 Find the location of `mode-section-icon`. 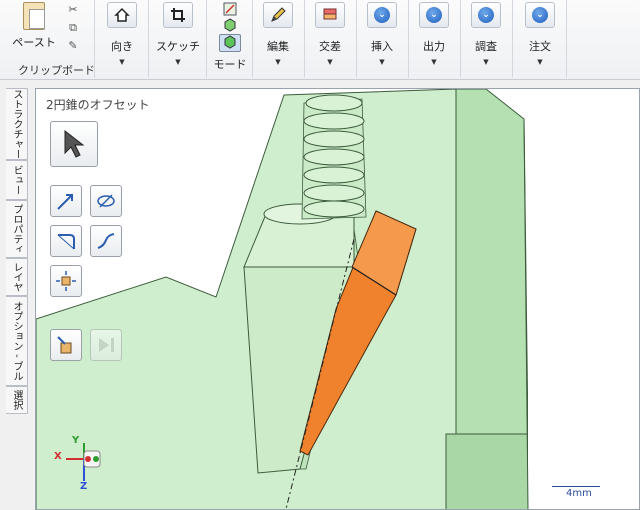

mode-section-icon is located at coordinates (230, 26).